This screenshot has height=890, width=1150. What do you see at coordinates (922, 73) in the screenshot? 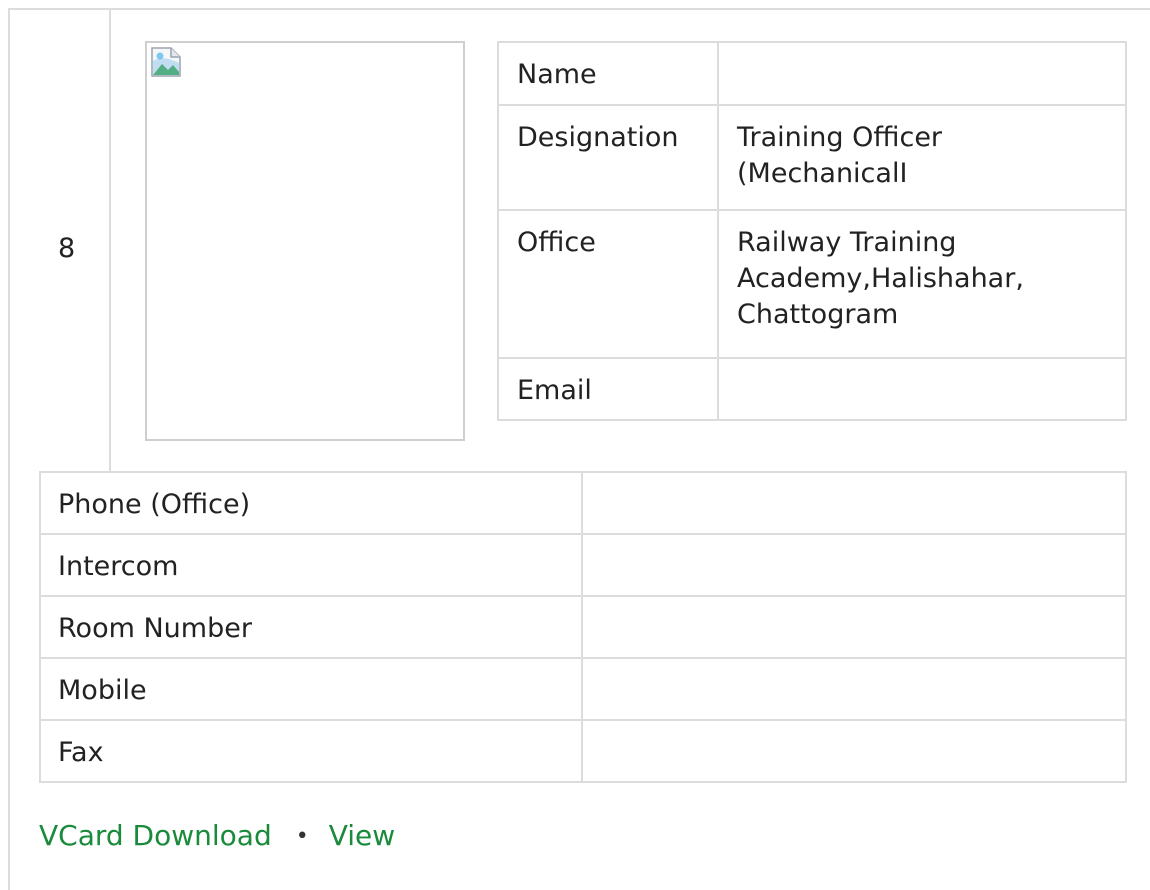
I see `name-value` at bounding box center [922, 73].